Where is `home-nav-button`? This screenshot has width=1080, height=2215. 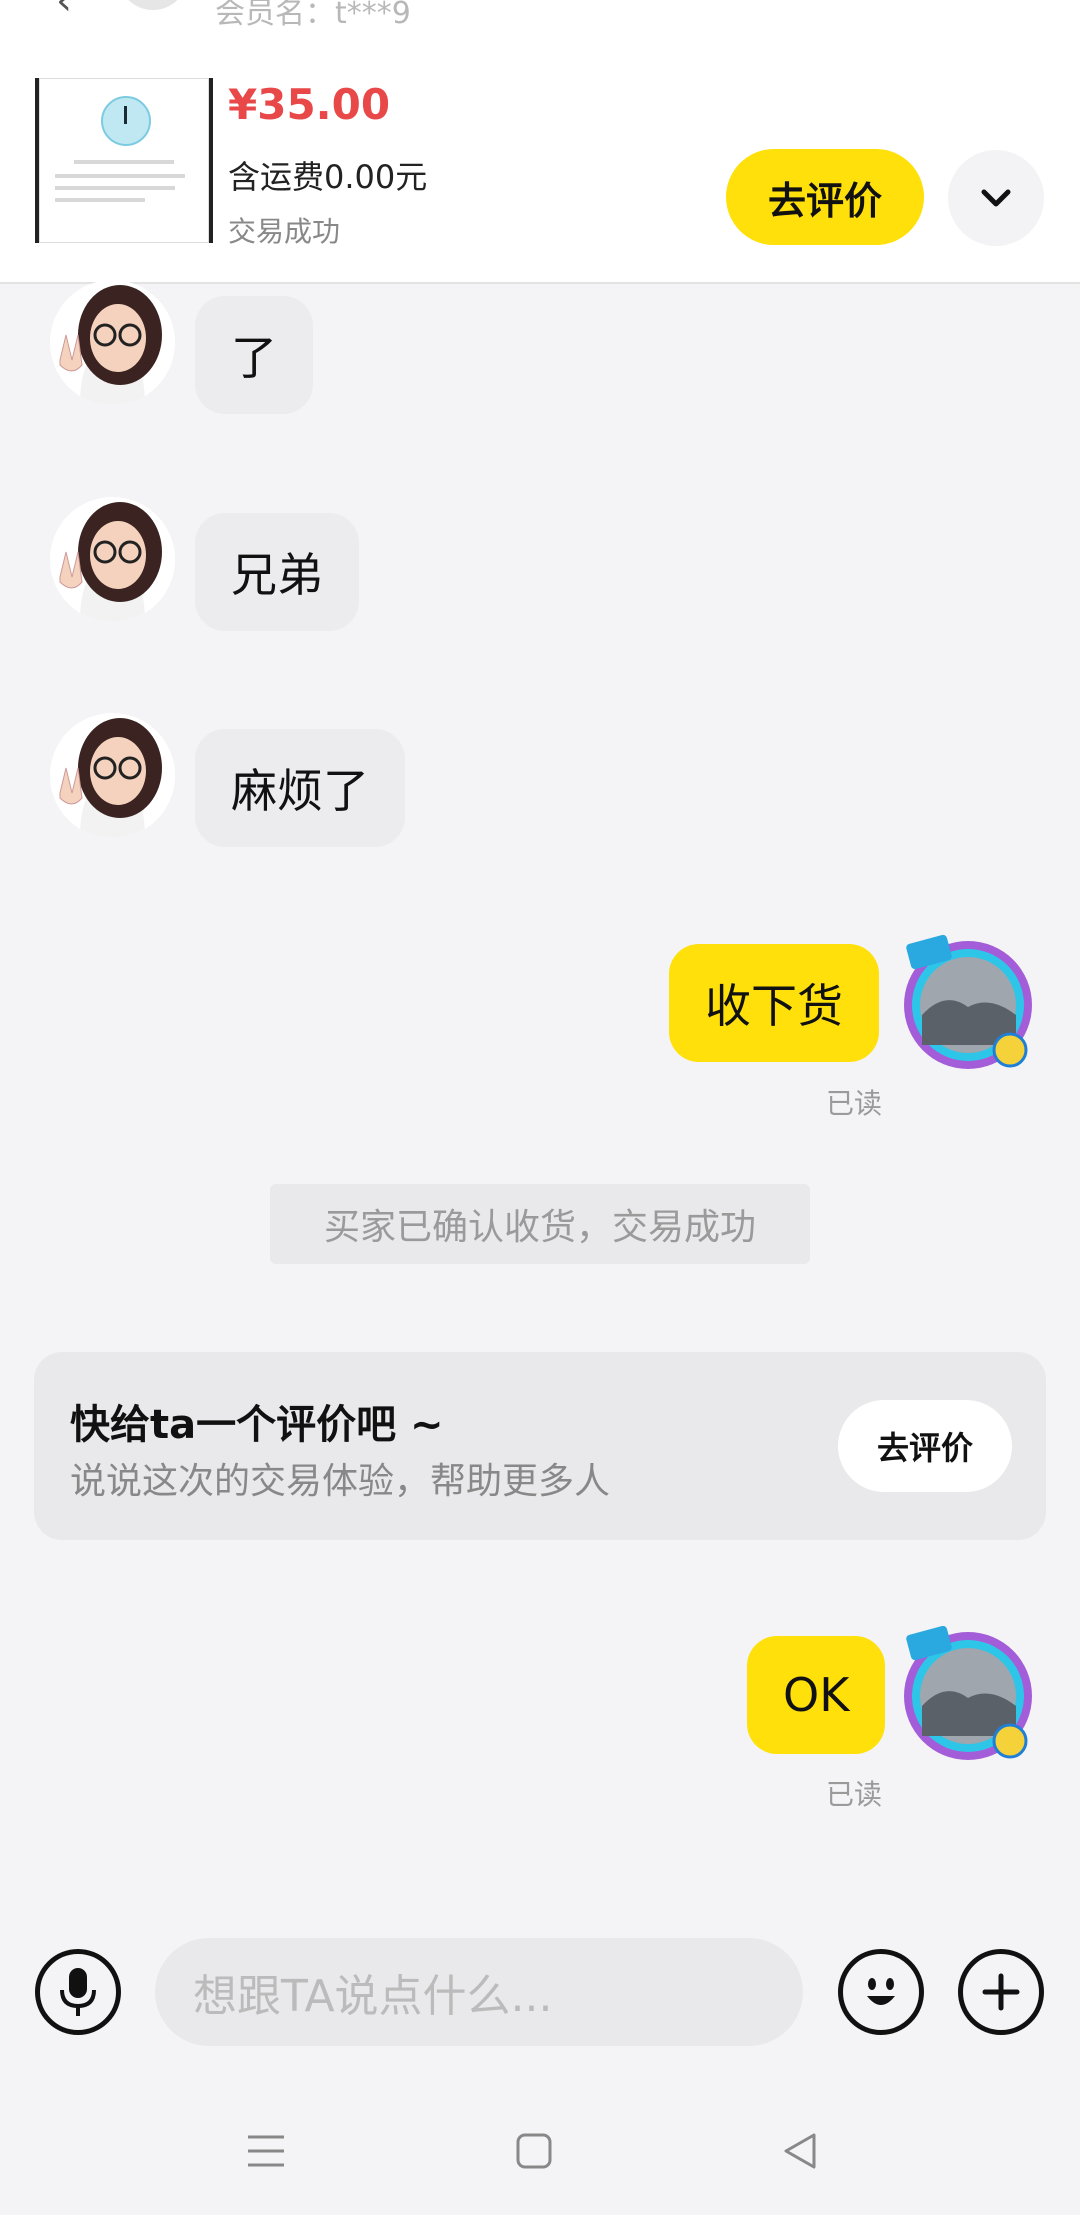
home-nav-button is located at coordinates (534, 2151).